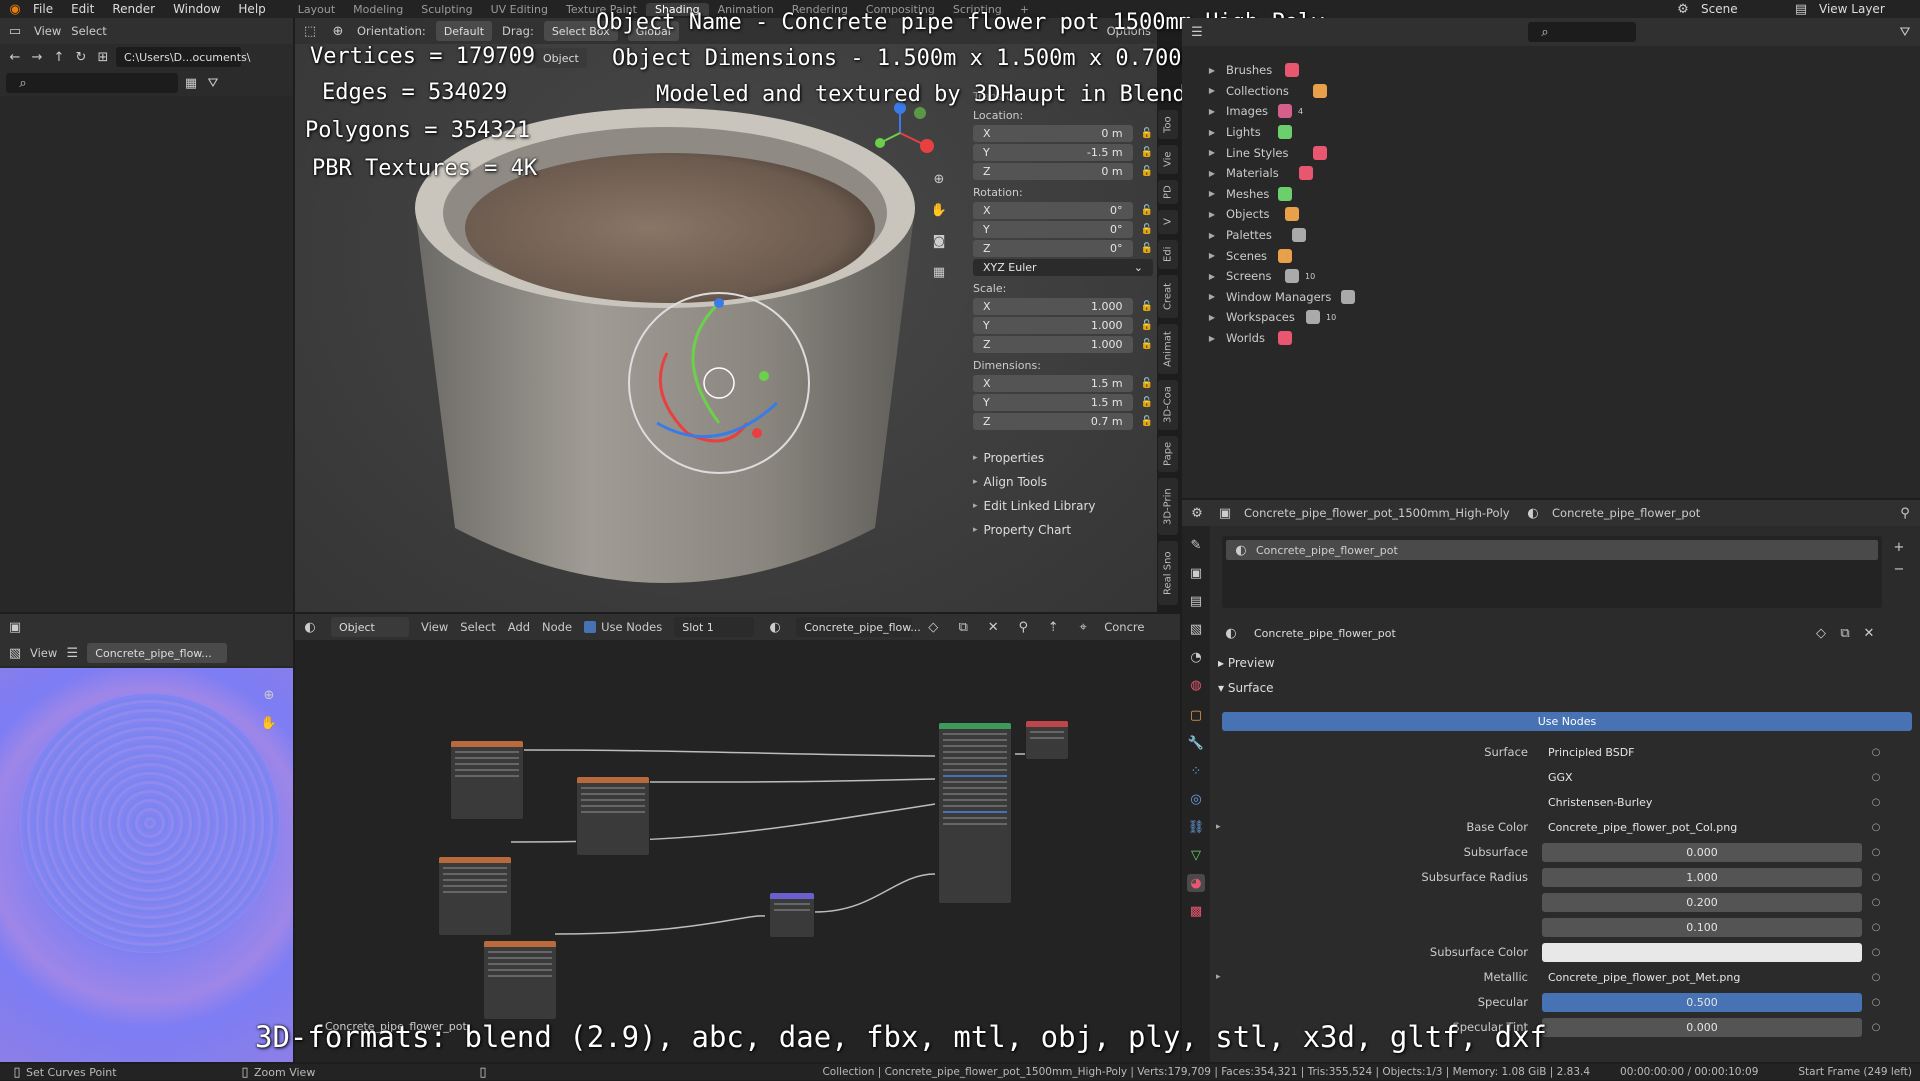 The height and width of the screenshot is (1081, 1920). Describe the element at coordinates (1702, 927) in the screenshot. I see `prop-value-field: 0.100` at that location.